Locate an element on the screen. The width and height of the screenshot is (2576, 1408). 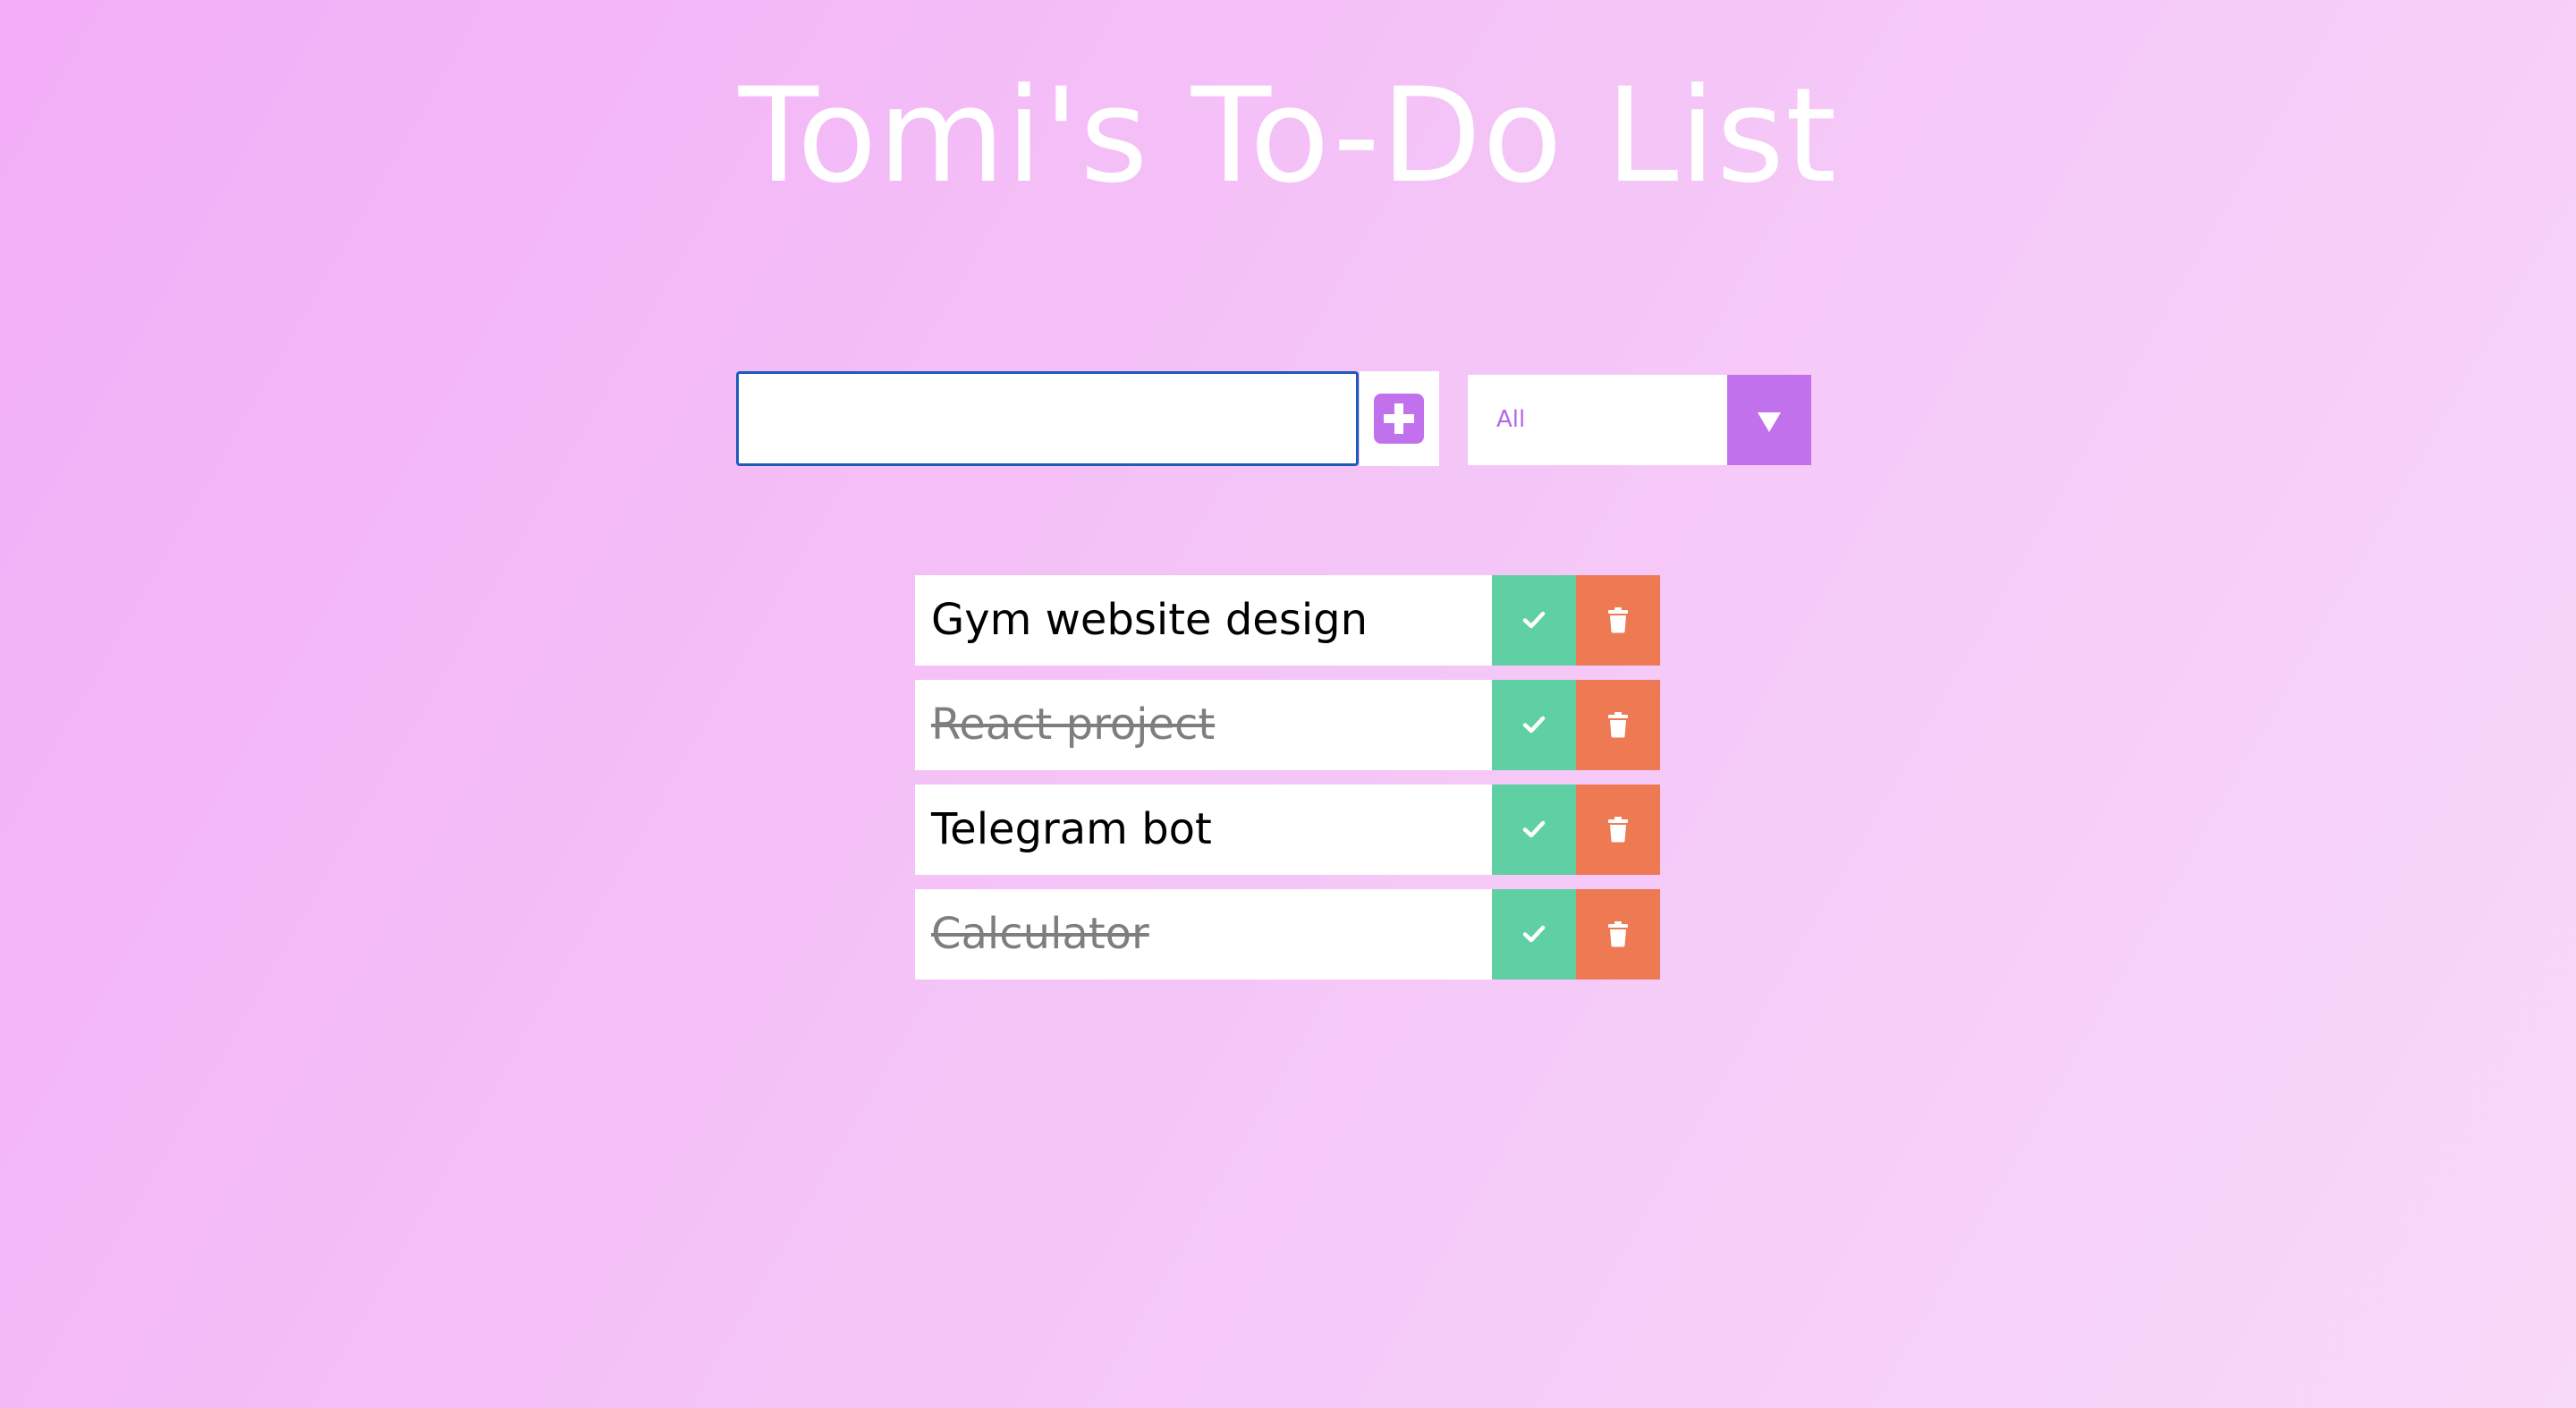
todo-input is located at coordinates (1047, 418).